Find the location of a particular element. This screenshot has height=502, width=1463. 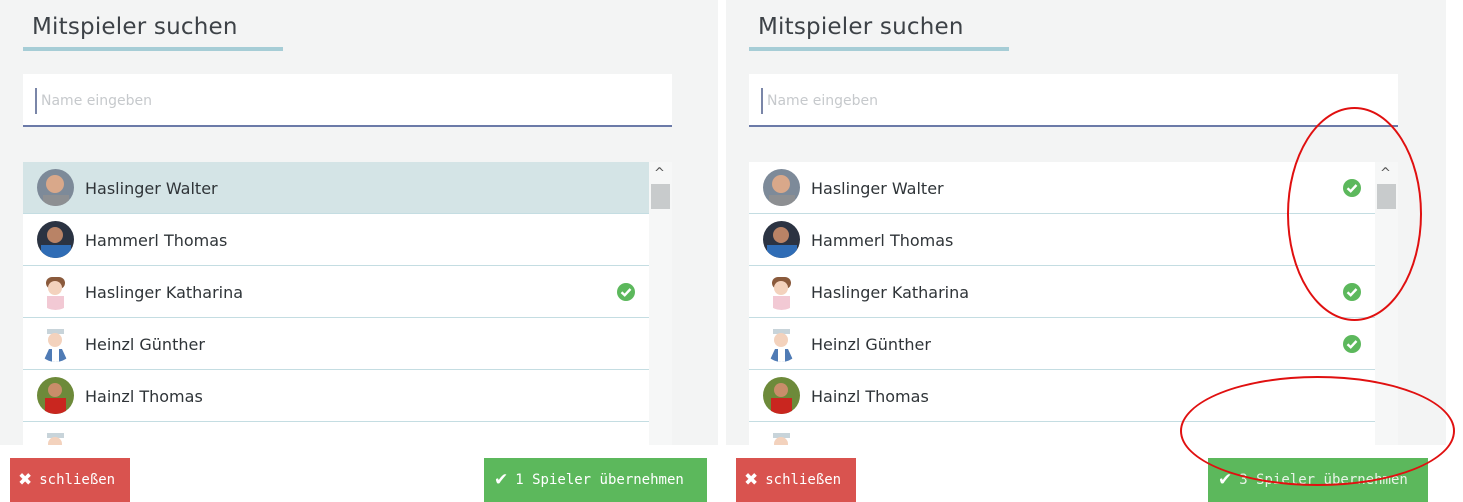

accept-button-label: 1 Spieler übernehmen is located at coordinates (599, 480).